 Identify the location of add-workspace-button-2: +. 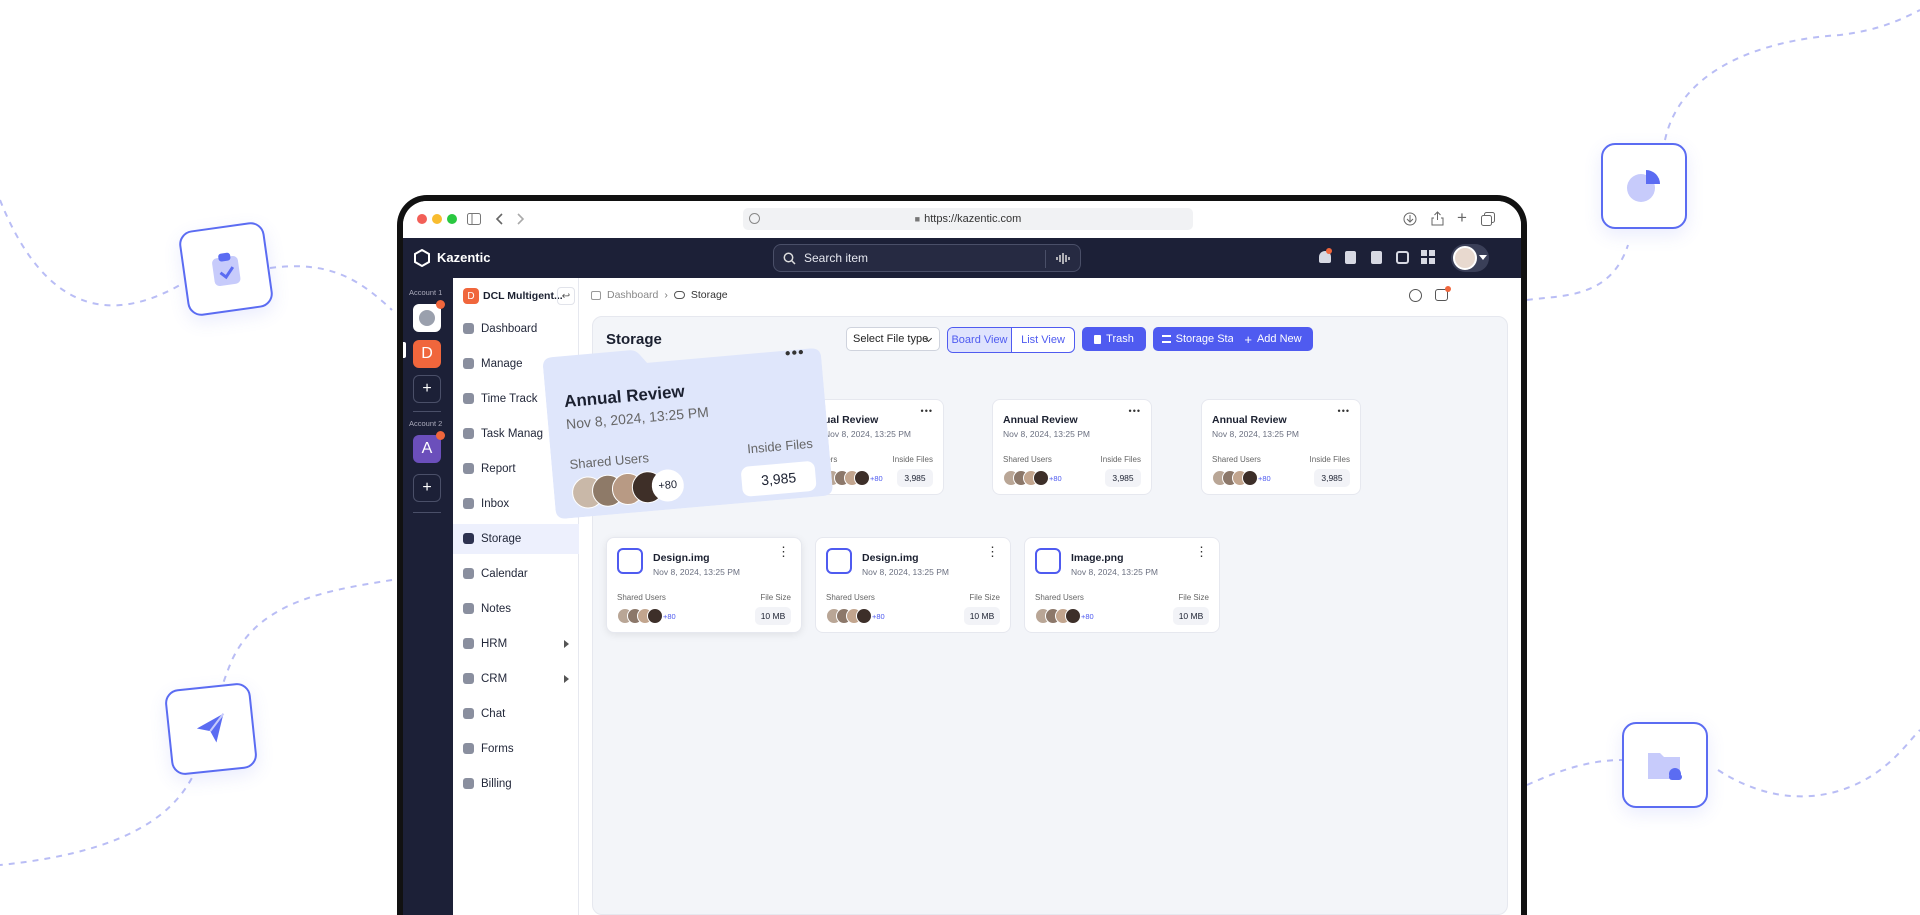
(427, 488).